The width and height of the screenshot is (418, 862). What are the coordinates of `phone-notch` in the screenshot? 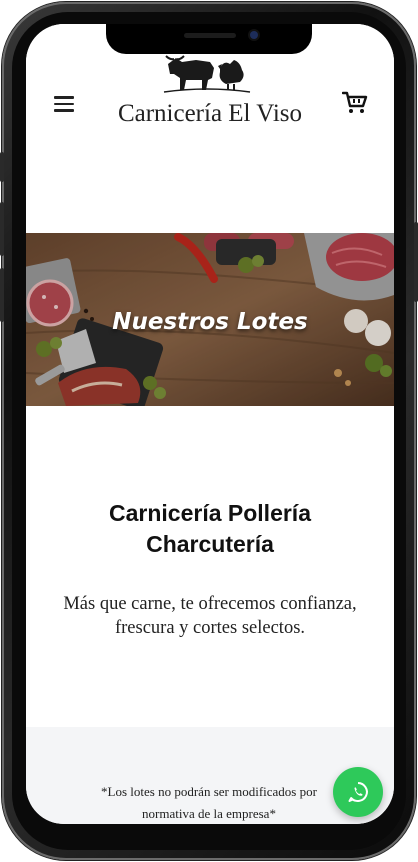 It's located at (209, 39).